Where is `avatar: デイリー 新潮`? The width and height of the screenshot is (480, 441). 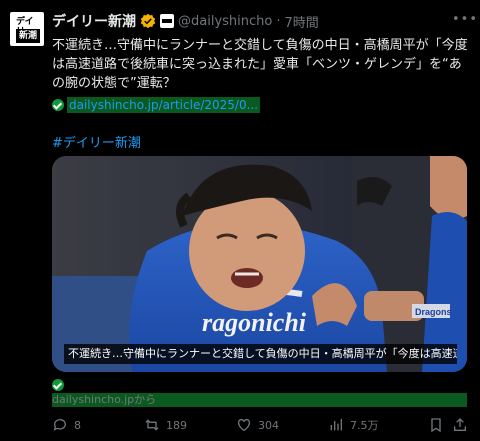
avatar: デイリー 新潮 is located at coordinates (27, 29).